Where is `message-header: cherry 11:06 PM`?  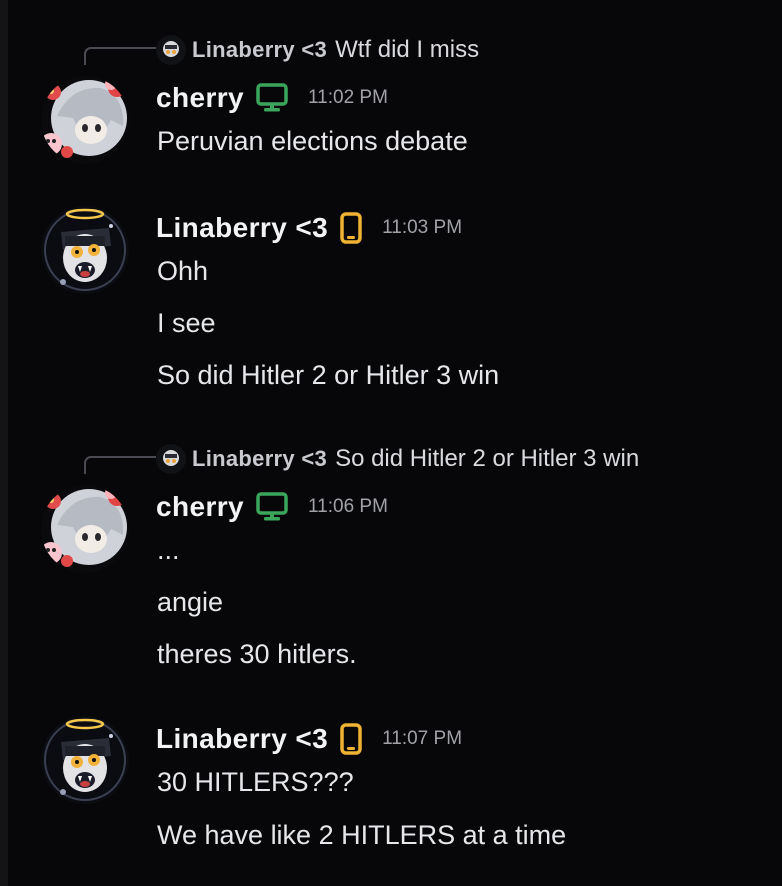
message-header: cherry 11:06 PM is located at coordinates (272, 507).